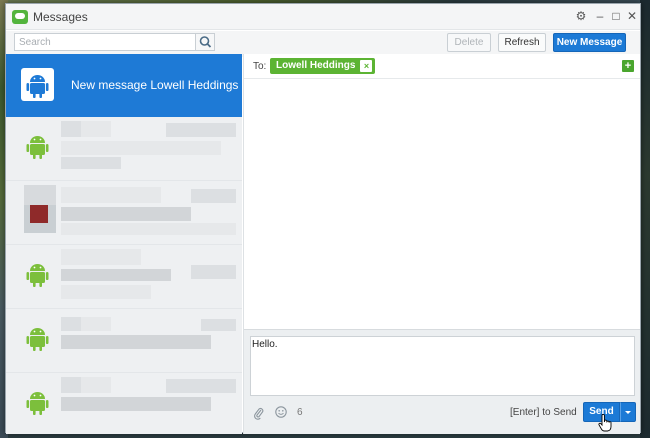 The image size is (650, 438). I want to click on character-count: 6, so click(300, 412).